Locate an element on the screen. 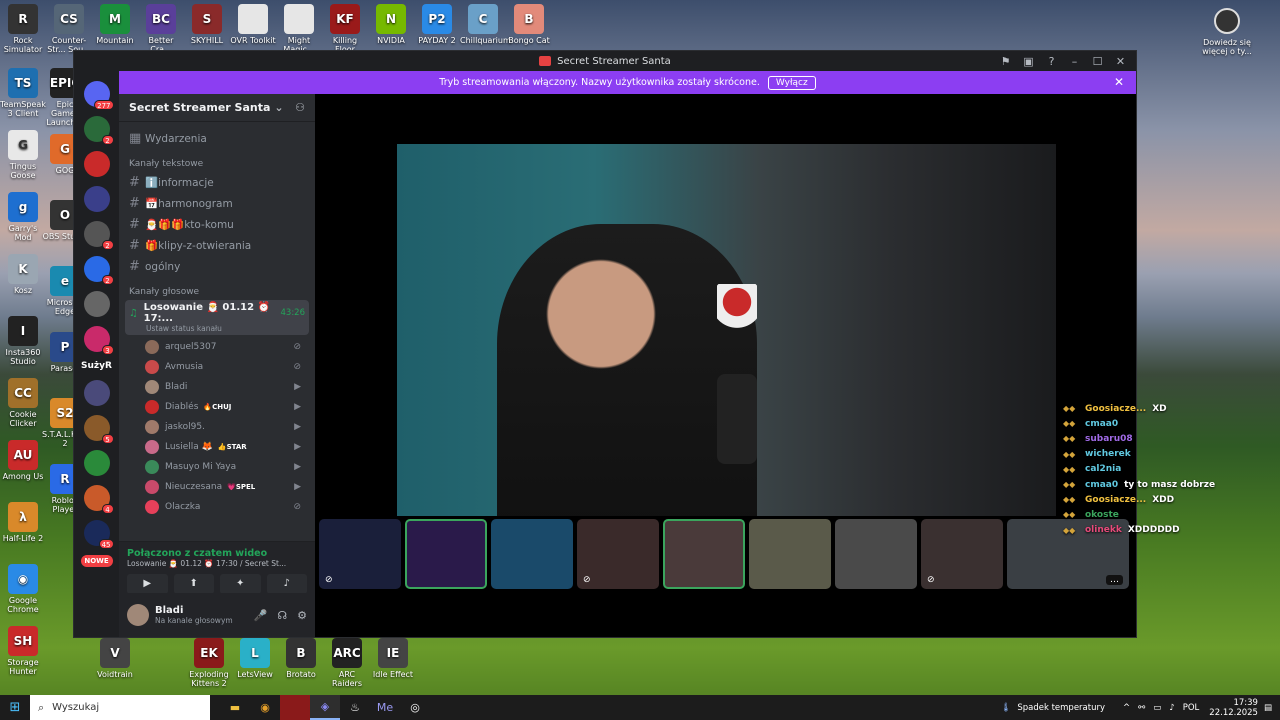  voice-user: Masuyo Mi Yaya ▶ is located at coordinates (217, 467).